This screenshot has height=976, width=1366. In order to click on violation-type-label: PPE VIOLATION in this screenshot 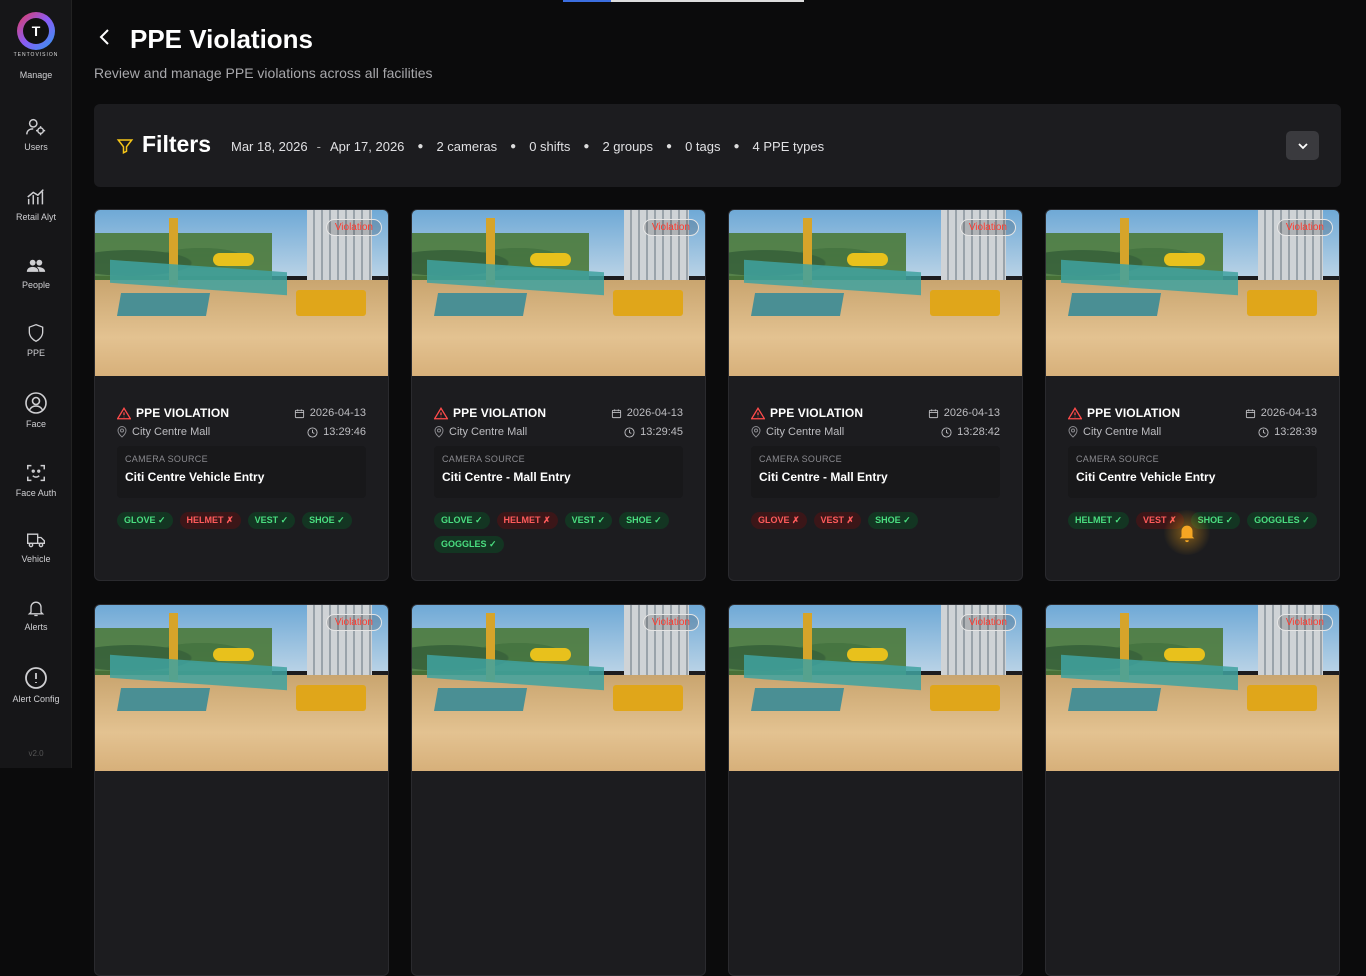, I will do `click(1134, 413)`.